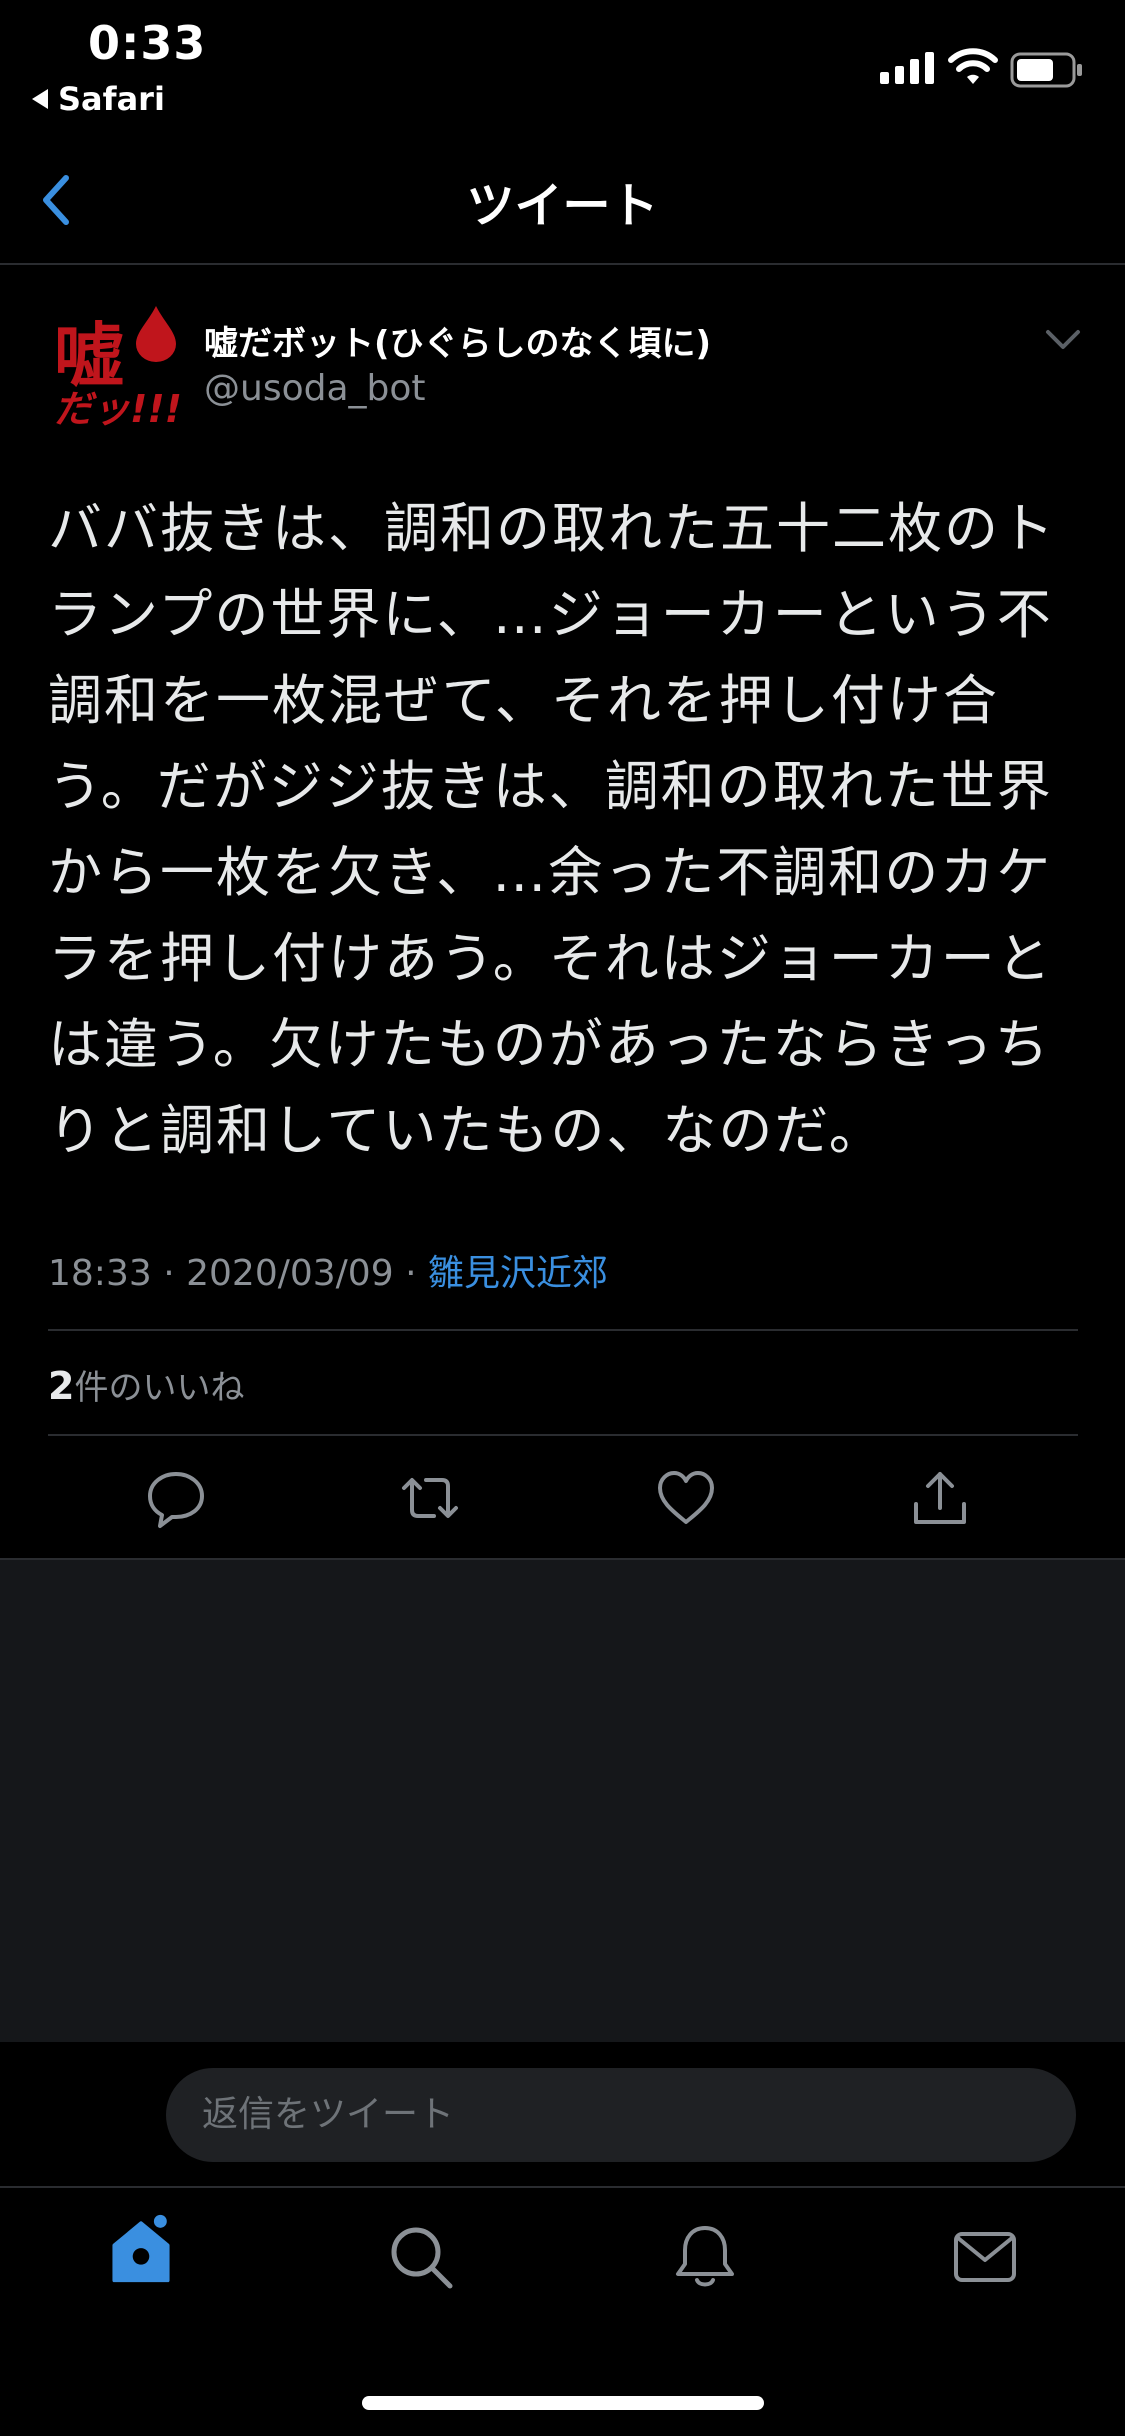 The image size is (1125, 2436). I want to click on tweet-meta: 18:33 · 2020/03/09 · 雛見沢近郊, so click(328, 1270).